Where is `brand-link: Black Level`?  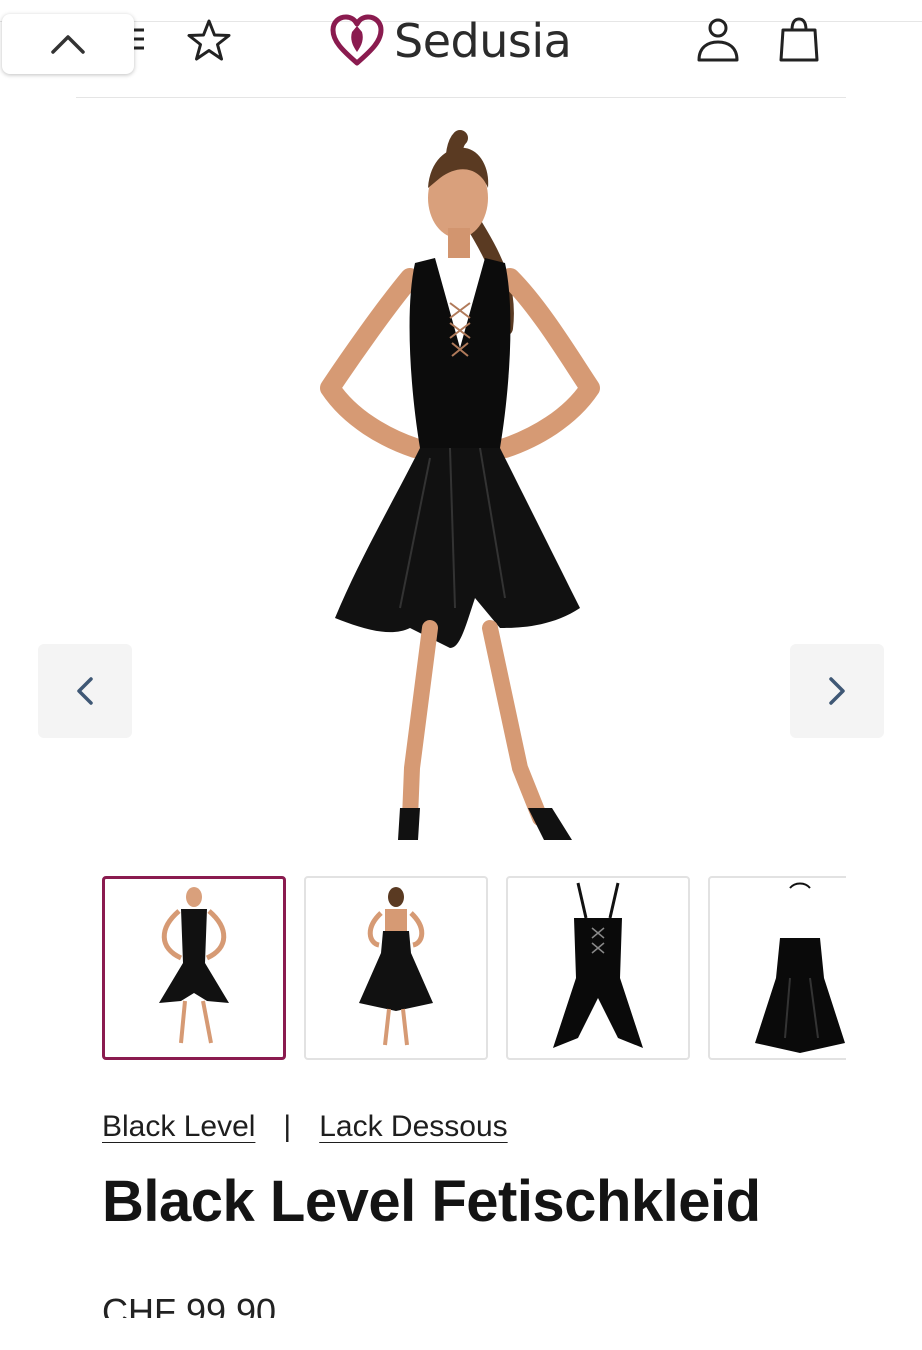
brand-link: Black Level is located at coordinates (178, 1127).